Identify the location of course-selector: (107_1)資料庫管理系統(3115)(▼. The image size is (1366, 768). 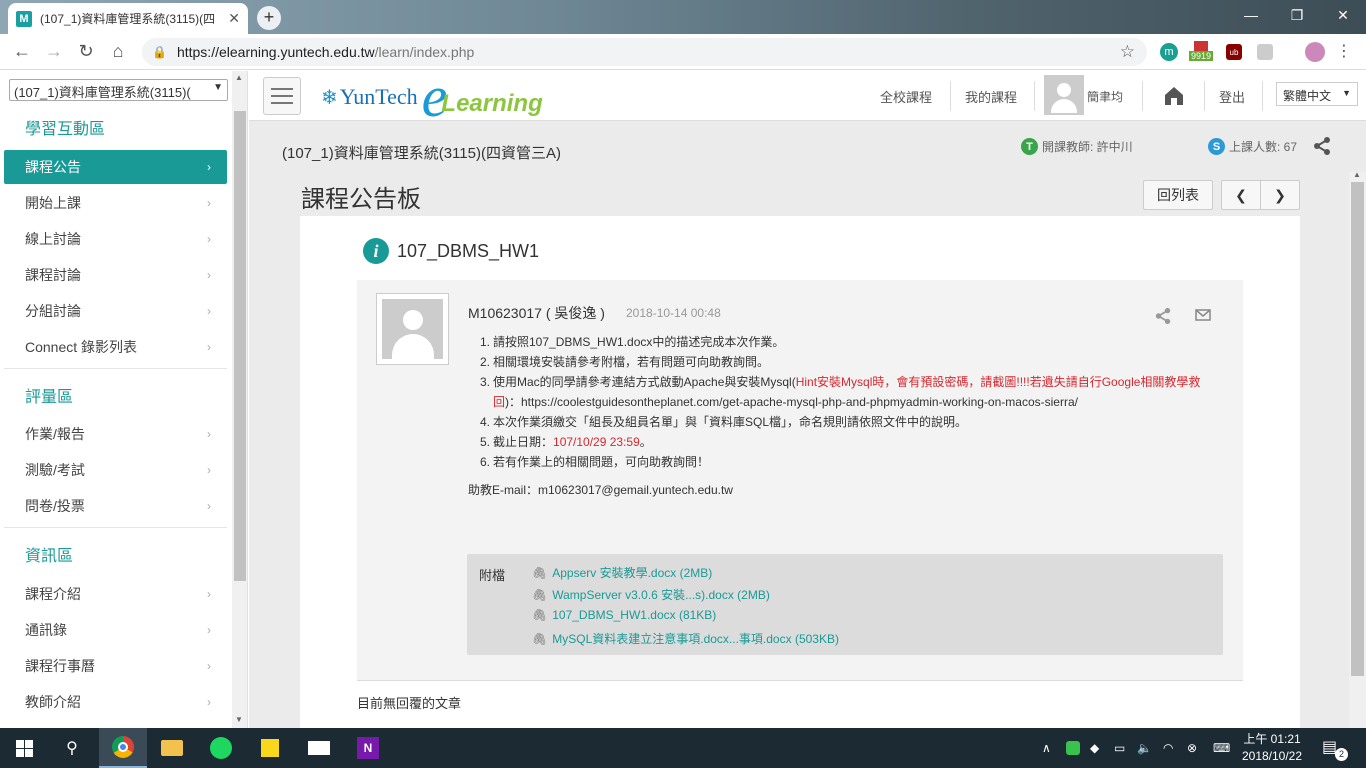
(118, 90).